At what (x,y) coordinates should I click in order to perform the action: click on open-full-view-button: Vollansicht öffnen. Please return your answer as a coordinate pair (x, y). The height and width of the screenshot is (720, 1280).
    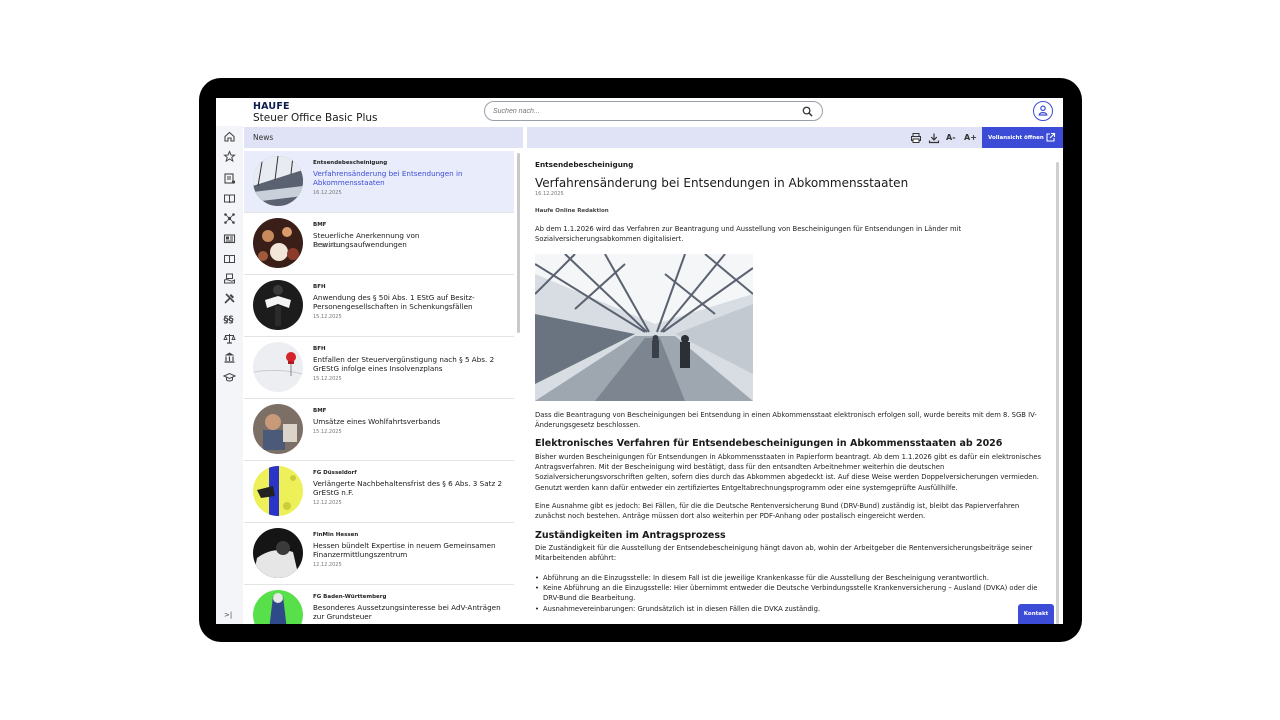
    Looking at the image, I should click on (1022, 137).